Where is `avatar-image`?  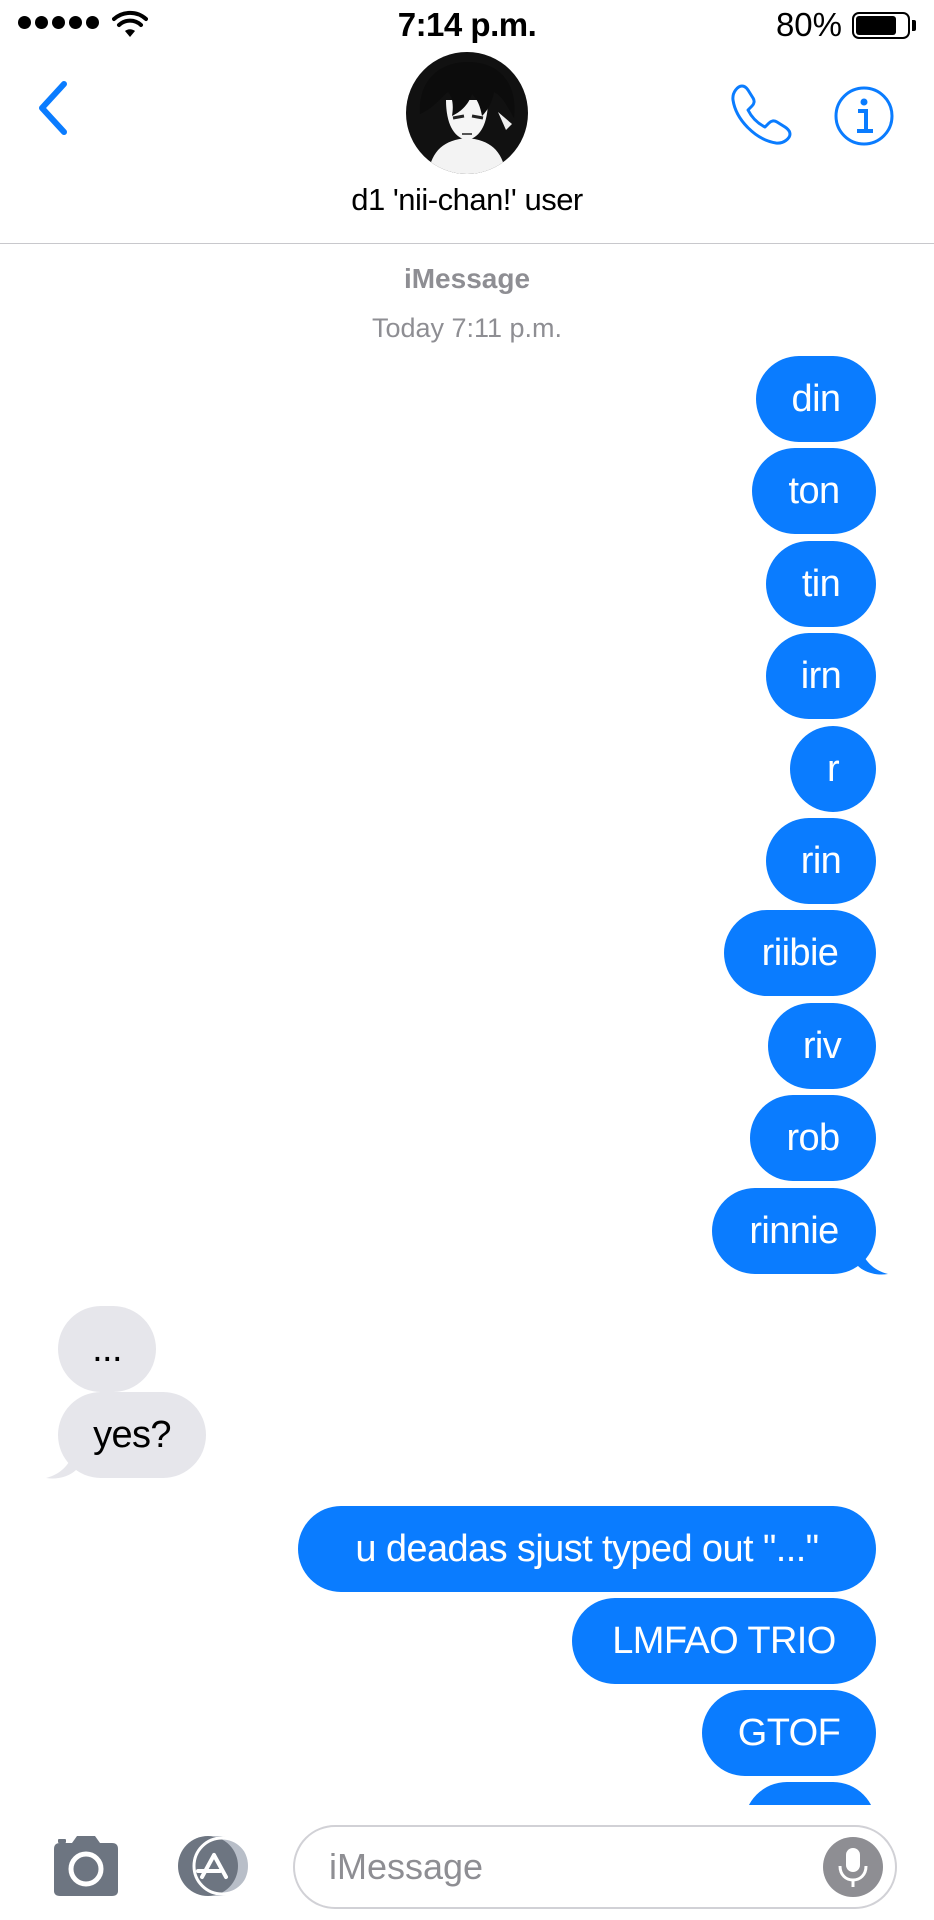
avatar-image is located at coordinates (467, 113).